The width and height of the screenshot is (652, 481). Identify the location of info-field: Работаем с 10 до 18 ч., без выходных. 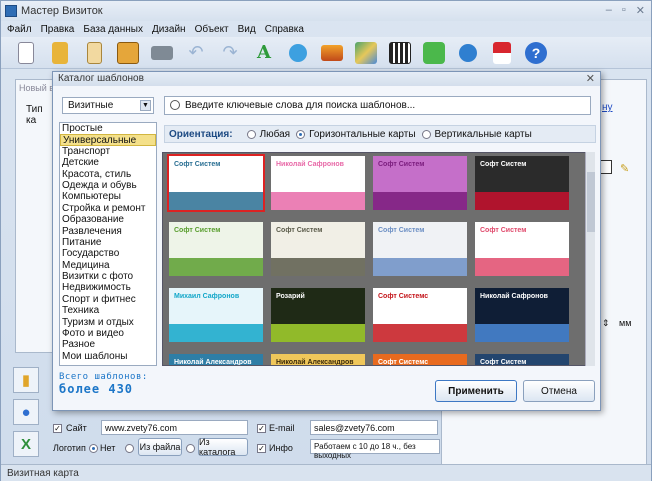
(375, 449).